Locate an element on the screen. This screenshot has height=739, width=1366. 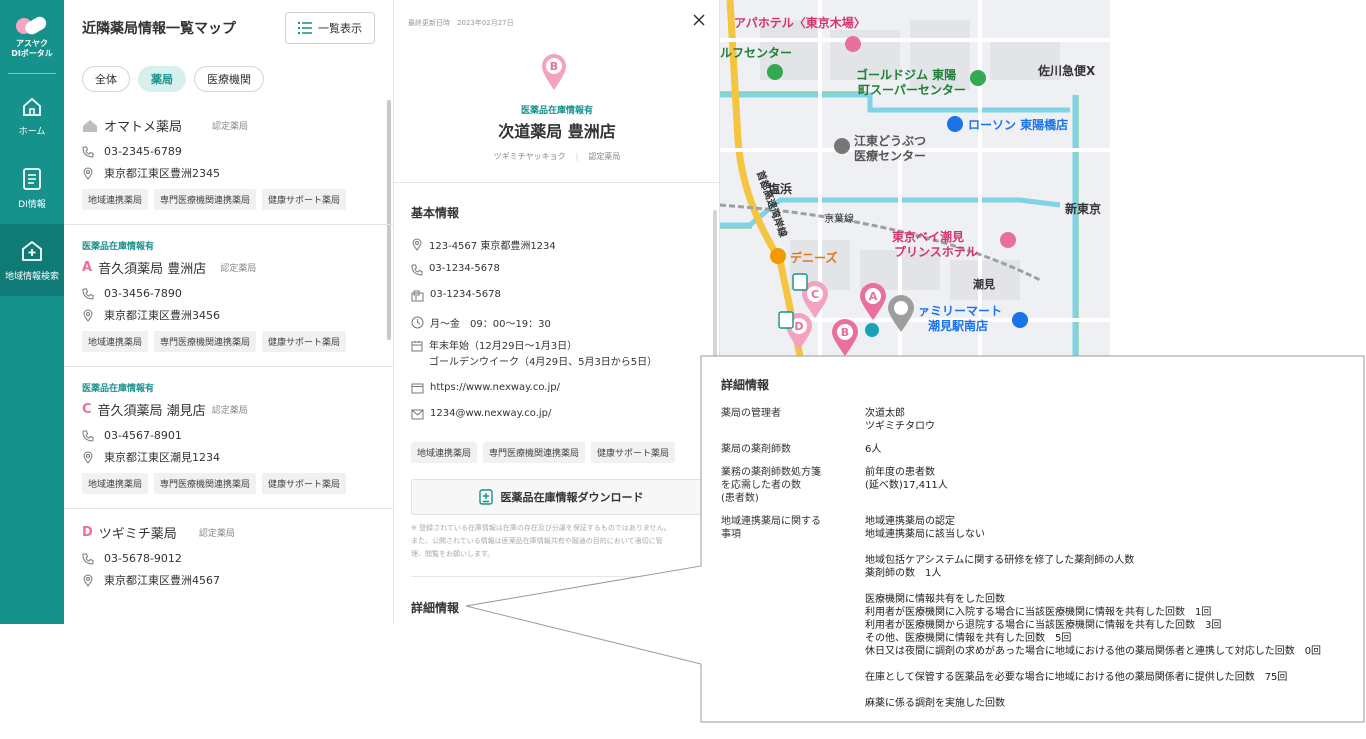
callout-value: 前年度の患者数 (延べ数)17,411人 is located at coordinates (906, 485).